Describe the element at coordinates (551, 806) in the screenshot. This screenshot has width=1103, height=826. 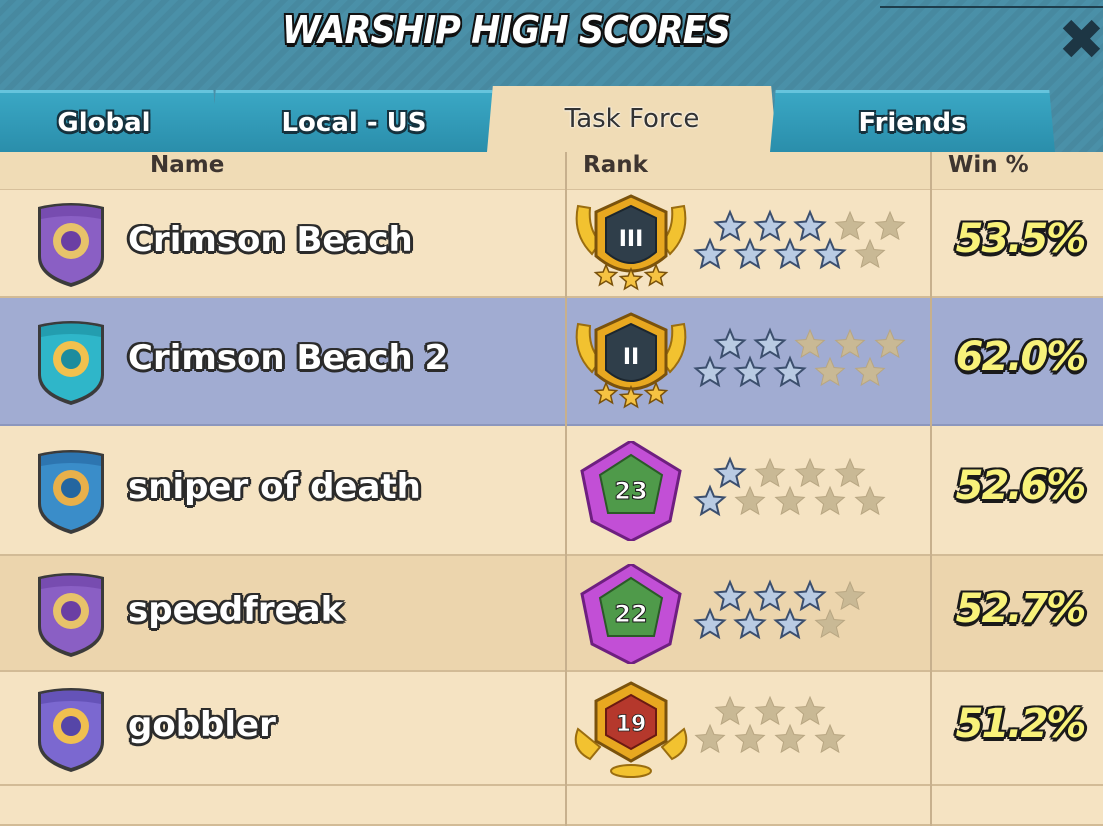
I see `leaderboard-row-partial` at that location.